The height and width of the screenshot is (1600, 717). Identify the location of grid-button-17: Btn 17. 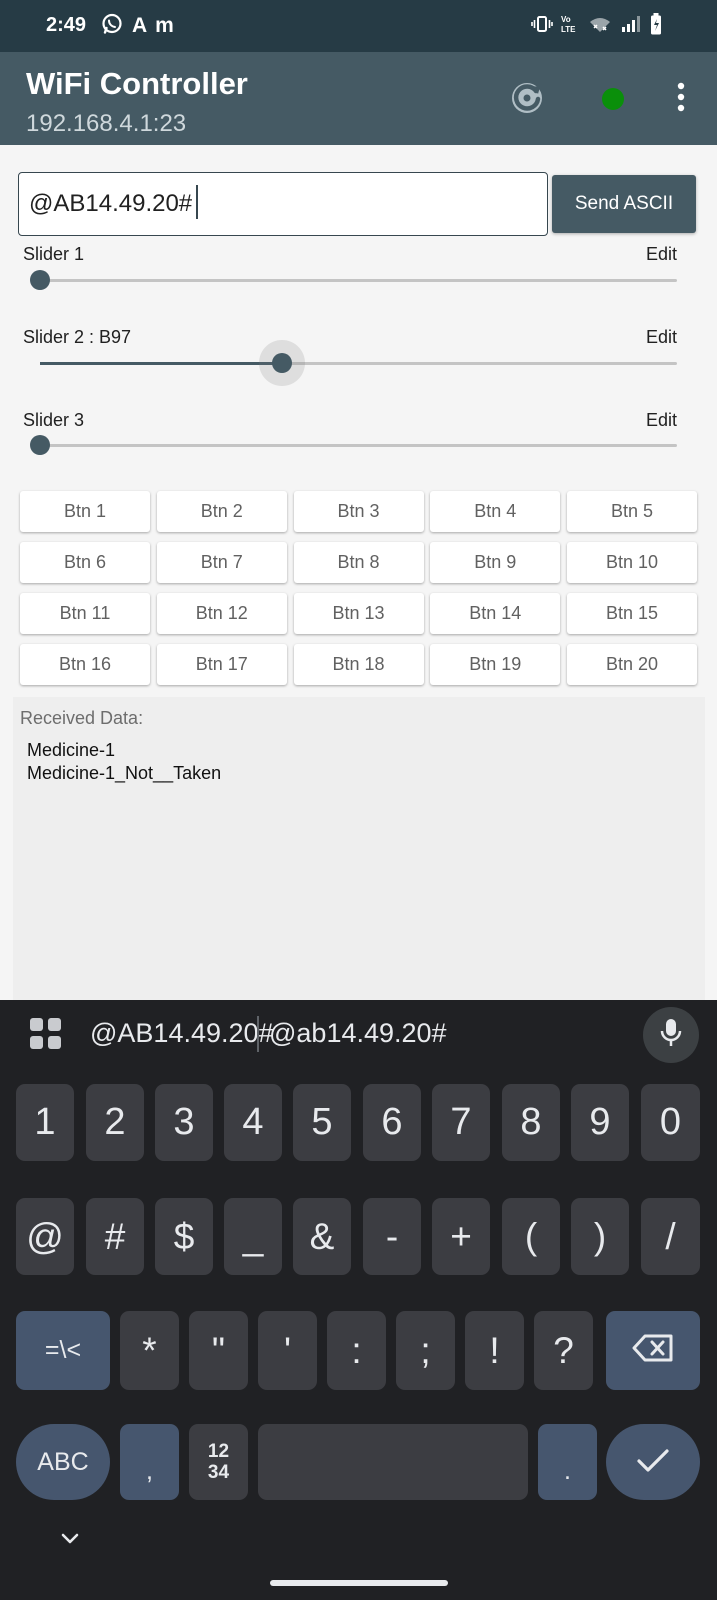
(221, 664).